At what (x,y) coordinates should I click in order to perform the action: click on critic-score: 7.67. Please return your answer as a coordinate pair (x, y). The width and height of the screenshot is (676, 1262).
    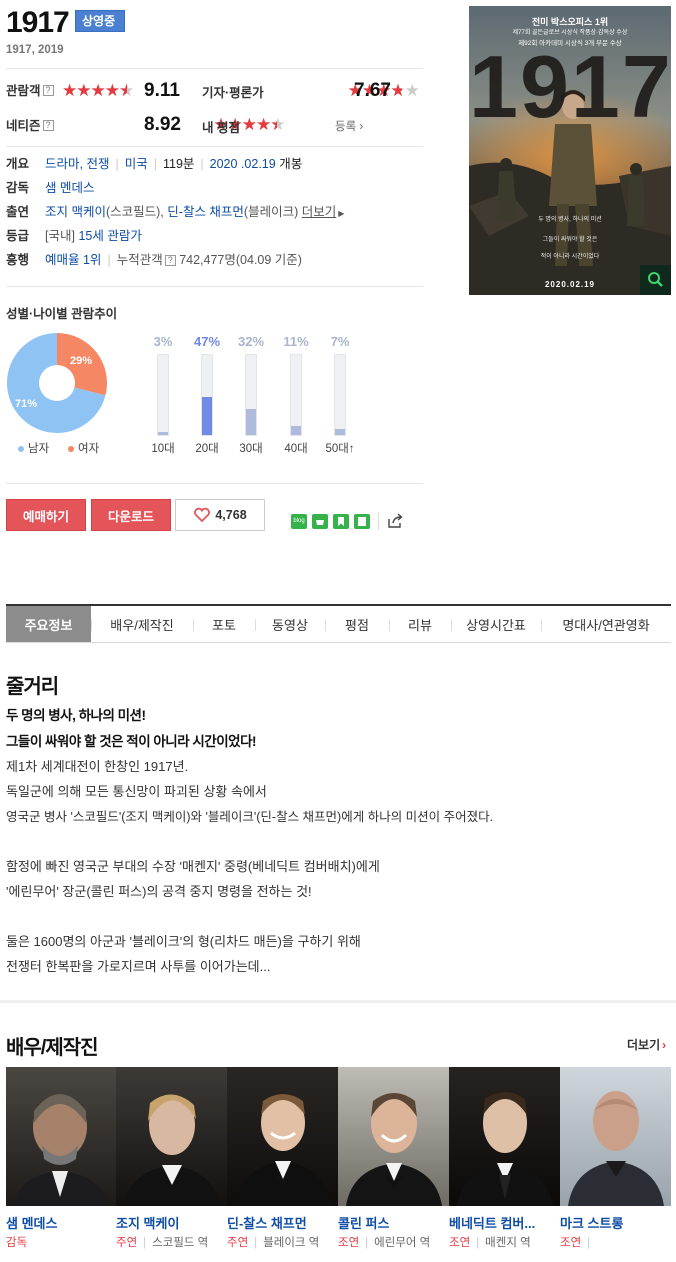
    Looking at the image, I should click on (372, 90).